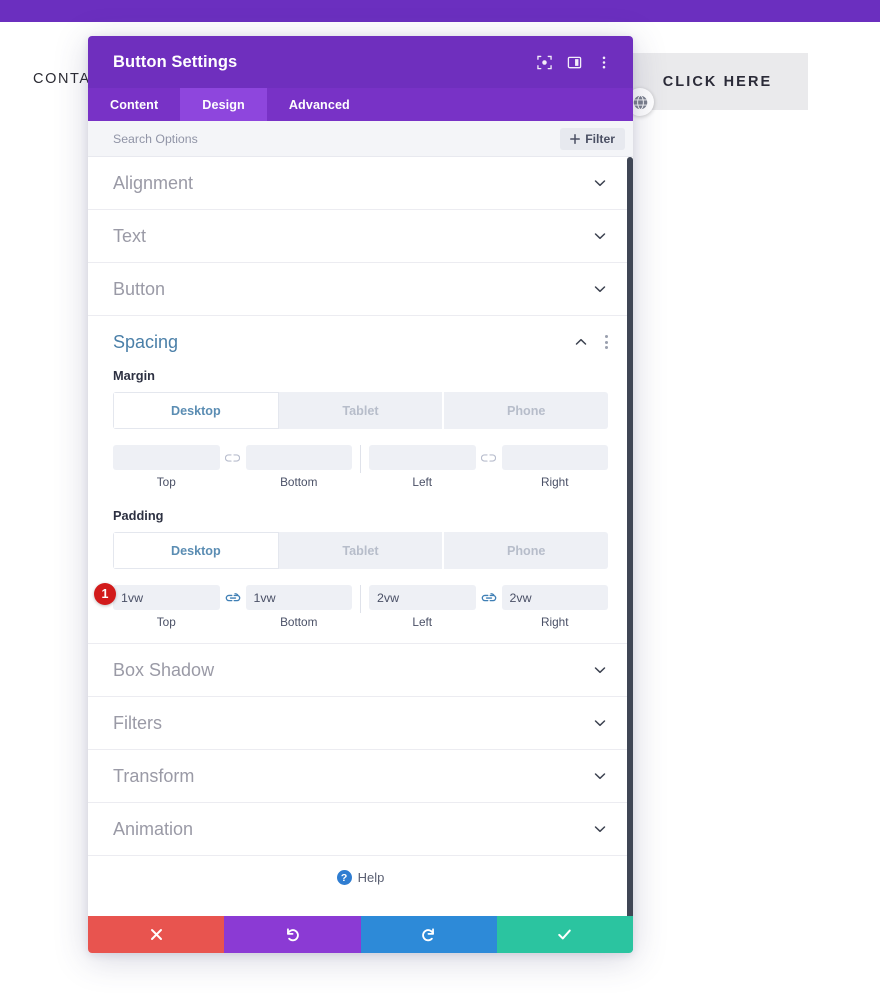 The image size is (880, 1000). What do you see at coordinates (554, 622) in the screenshot?
I see `padding-right-caption: Right` at bounding box center [554, 622].